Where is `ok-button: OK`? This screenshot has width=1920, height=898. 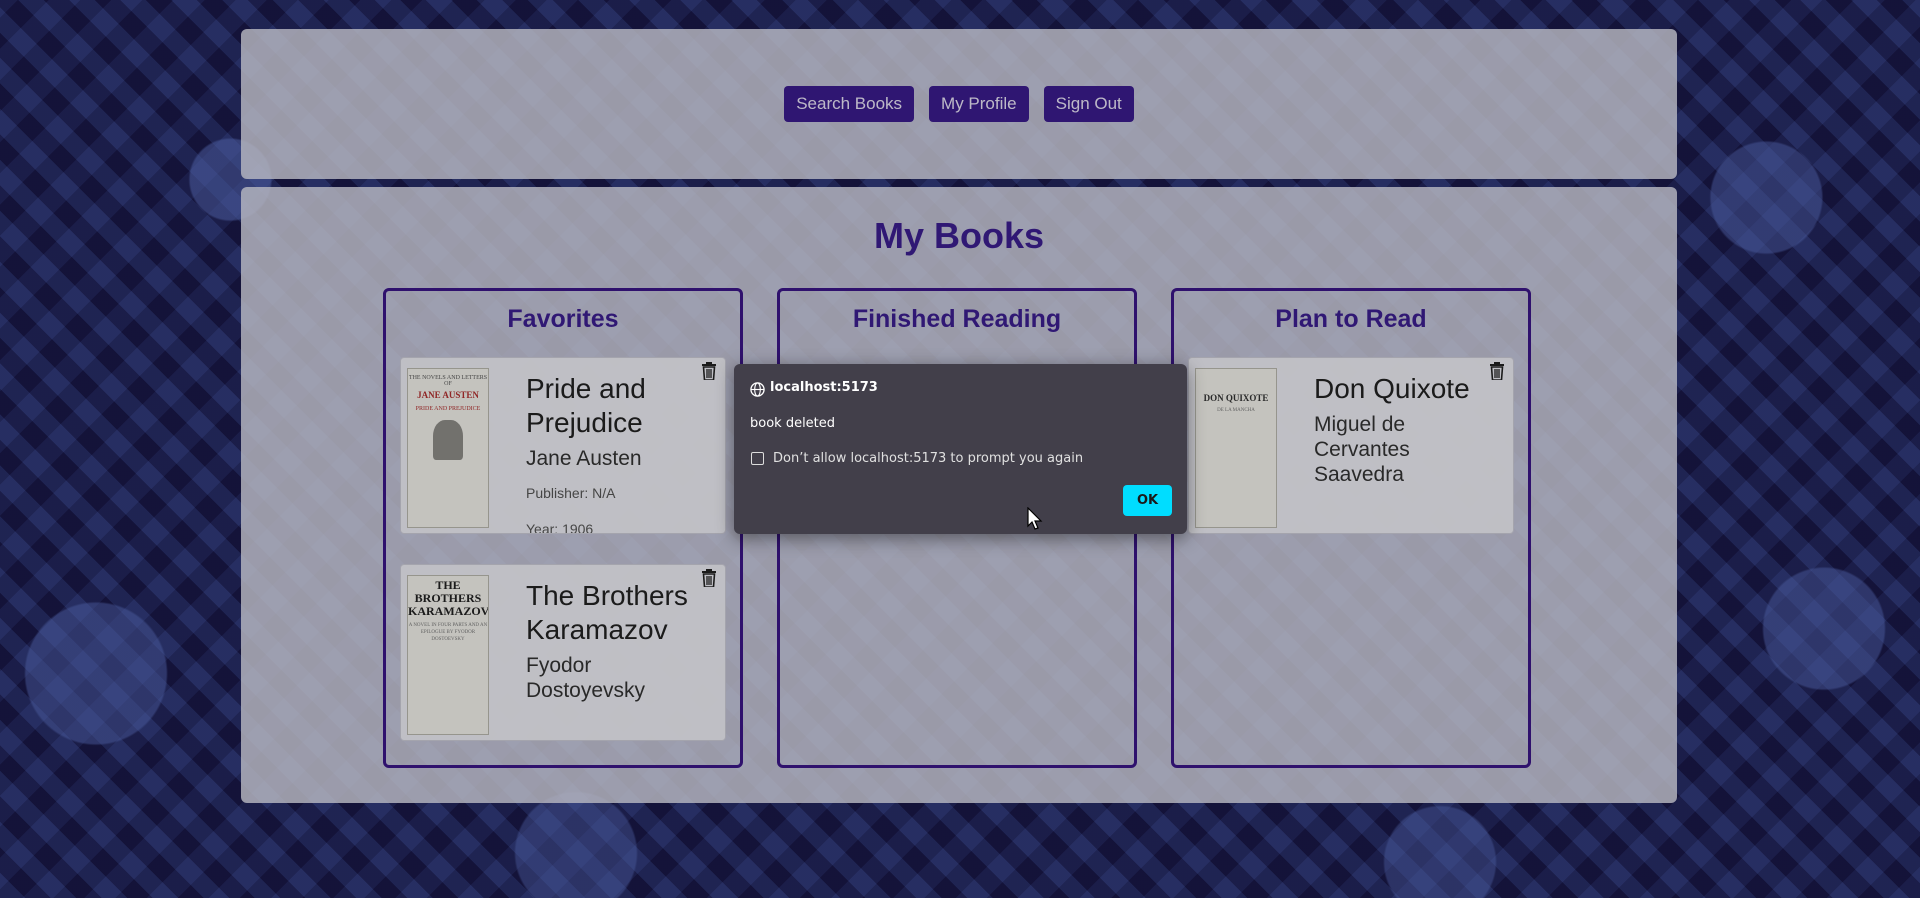 ok-button: OK is located at coordinates (1147, 500).